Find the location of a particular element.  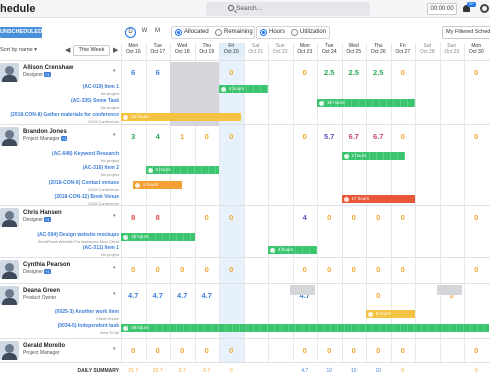

day-header: Thu Oct 26 is located at coordinates (378, 49).